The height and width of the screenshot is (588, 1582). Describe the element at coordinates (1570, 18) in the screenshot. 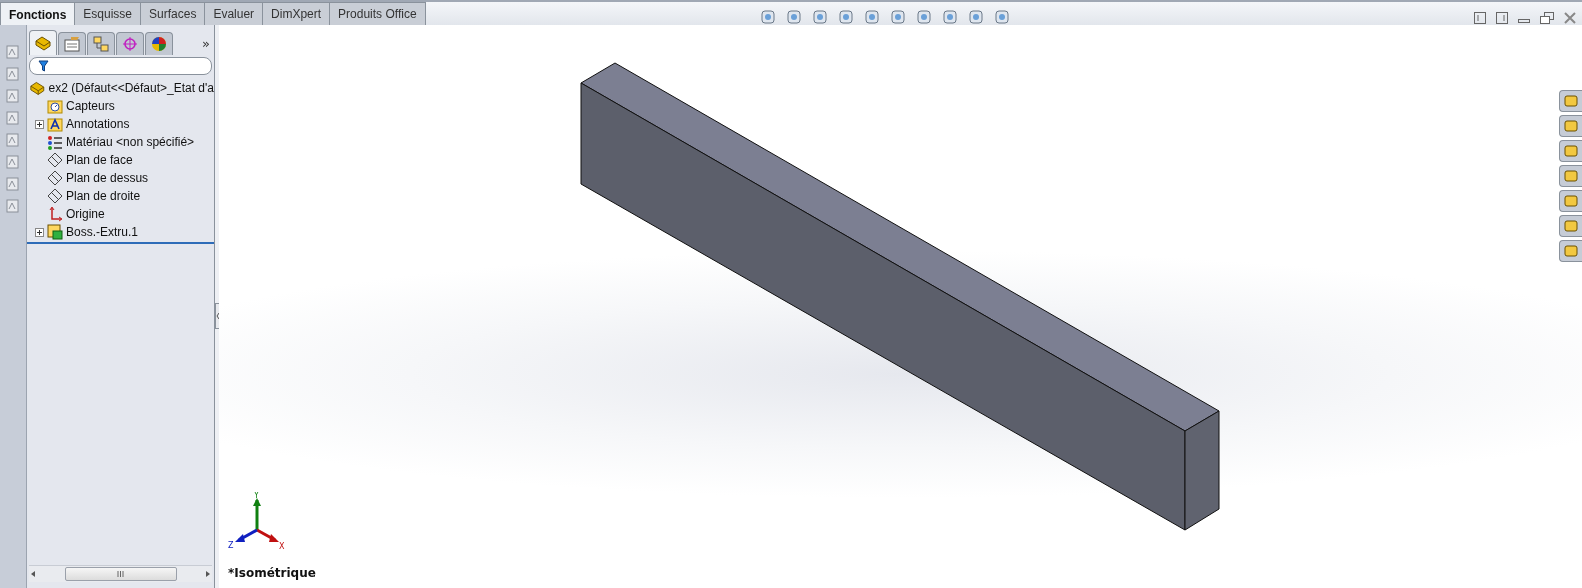

I see `close-icon` at that location.